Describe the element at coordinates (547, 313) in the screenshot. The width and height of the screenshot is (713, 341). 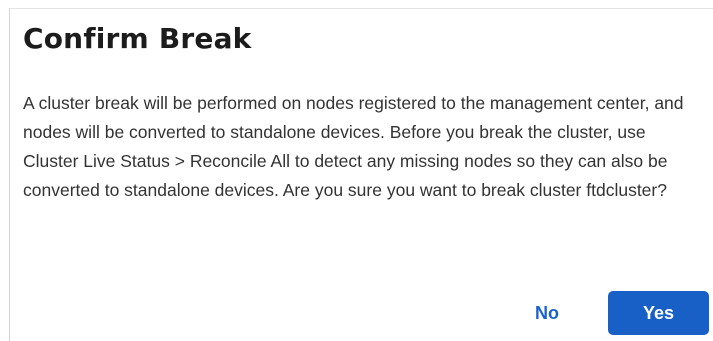
I see `no-button: No` at that location.